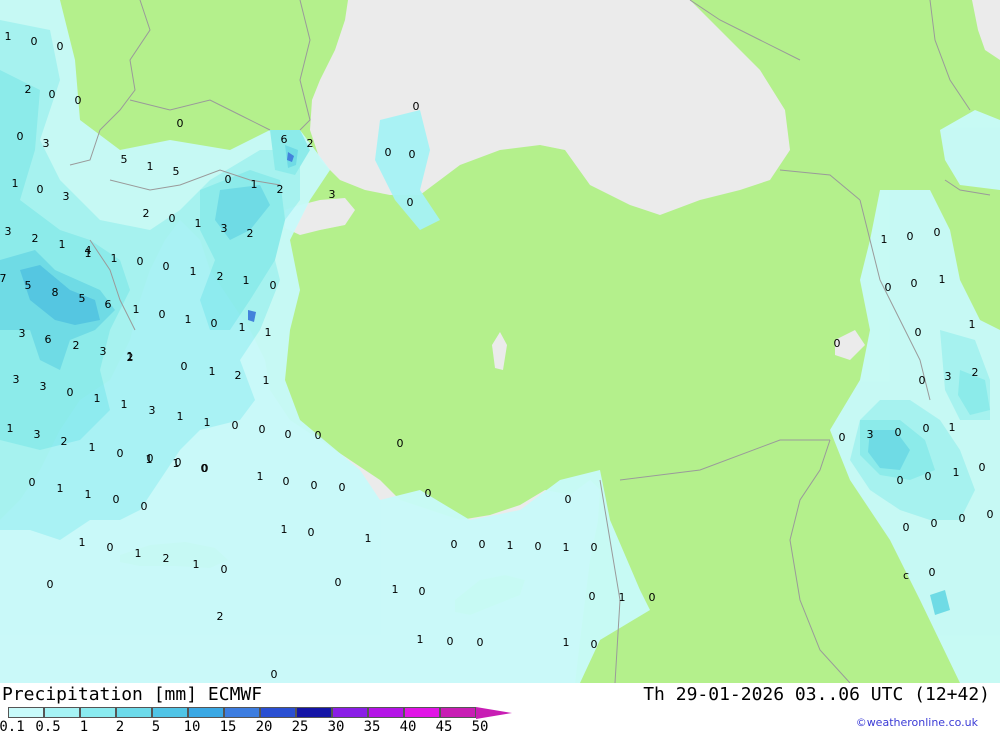 The width and height of the screenshot is (1000, 735). Describe the element at coordinates (132, 694) in the screenshot. I see `map-title: Precipitation [mm] ECMWF` at that location.